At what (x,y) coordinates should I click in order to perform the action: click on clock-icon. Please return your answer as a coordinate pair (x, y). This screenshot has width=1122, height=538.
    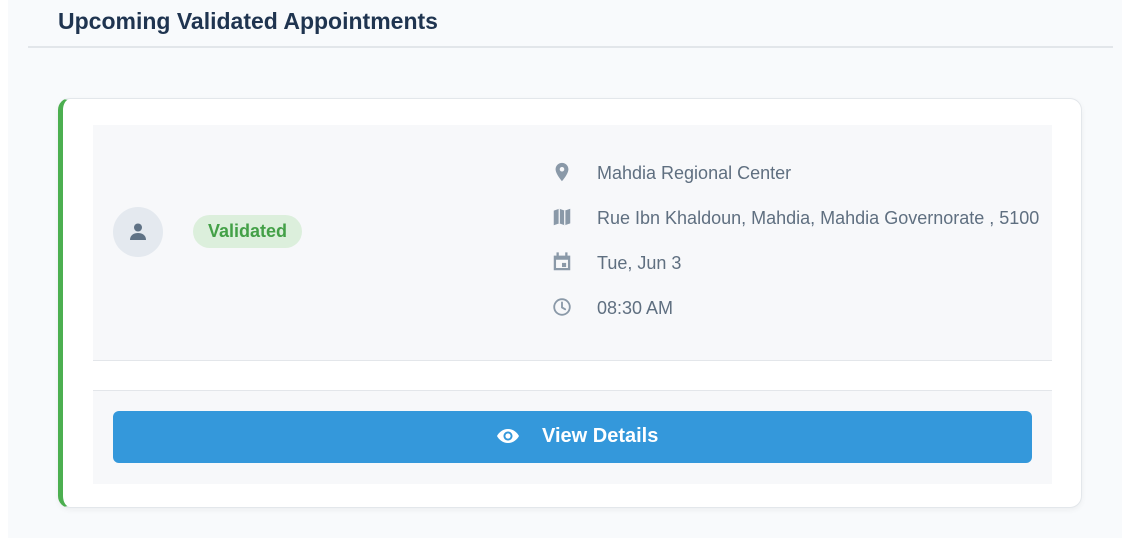
    Looking at the image, I should click on (562, 307).